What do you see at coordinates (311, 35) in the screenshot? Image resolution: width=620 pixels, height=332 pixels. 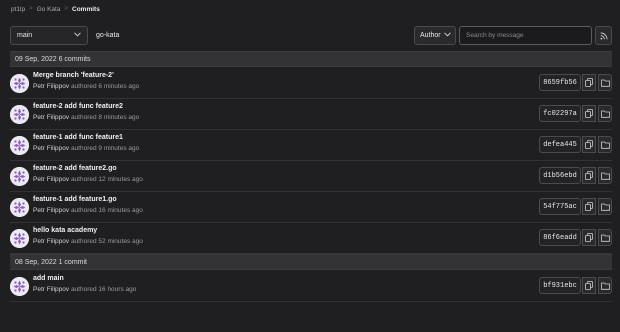 I see `commits-toolbar: main go-kata Author` at bounding box center [311, 35].